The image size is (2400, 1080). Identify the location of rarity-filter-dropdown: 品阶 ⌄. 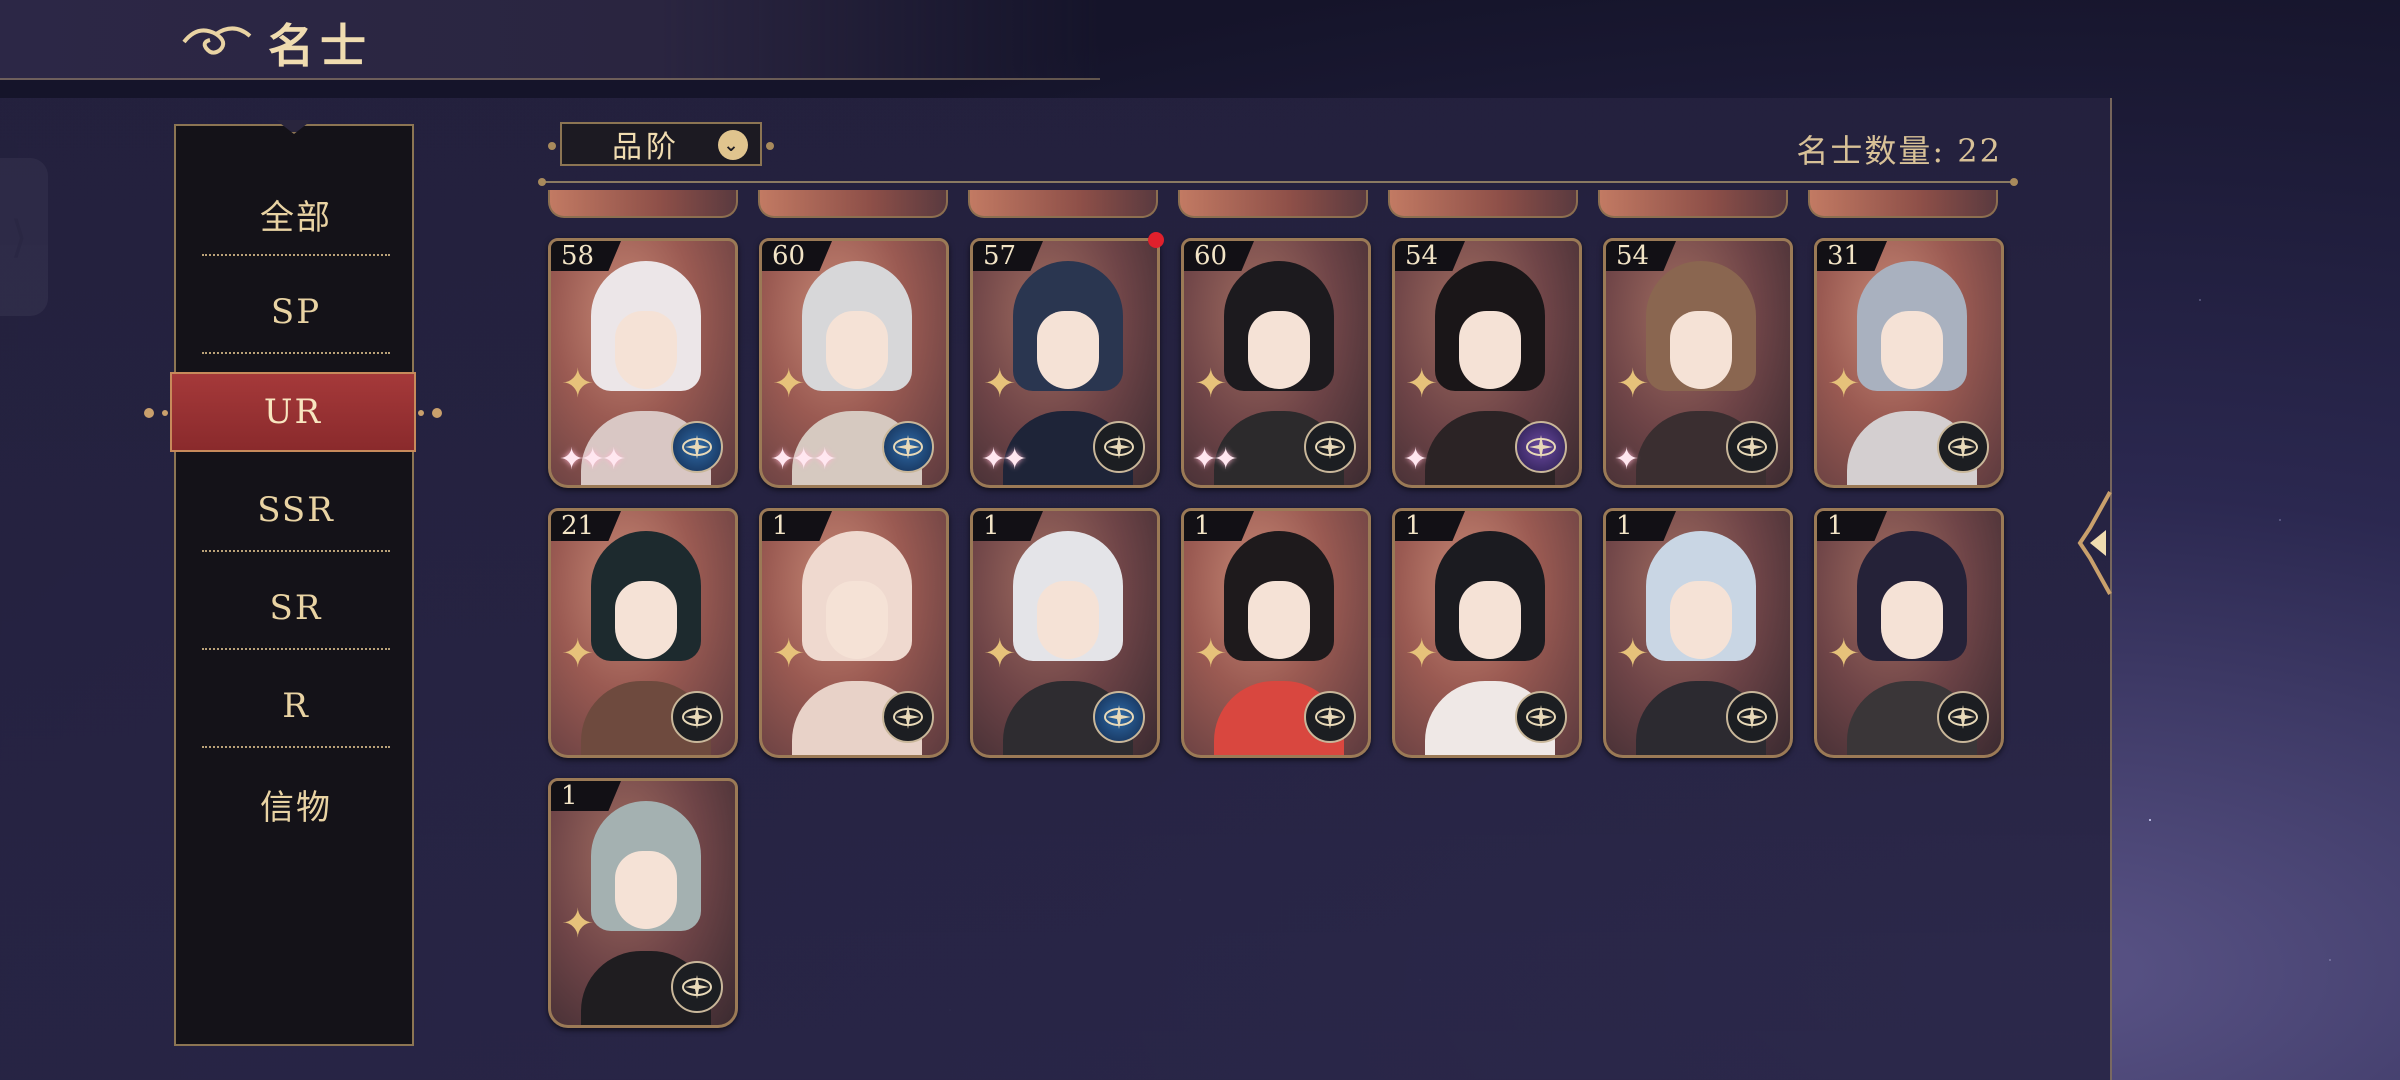
(661, 144).